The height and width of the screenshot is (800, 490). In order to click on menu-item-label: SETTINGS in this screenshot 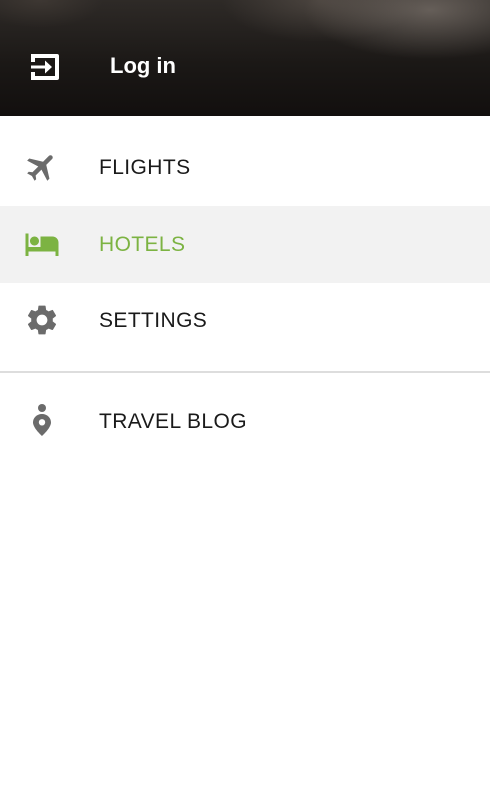, I will do `click(153, 320)`.